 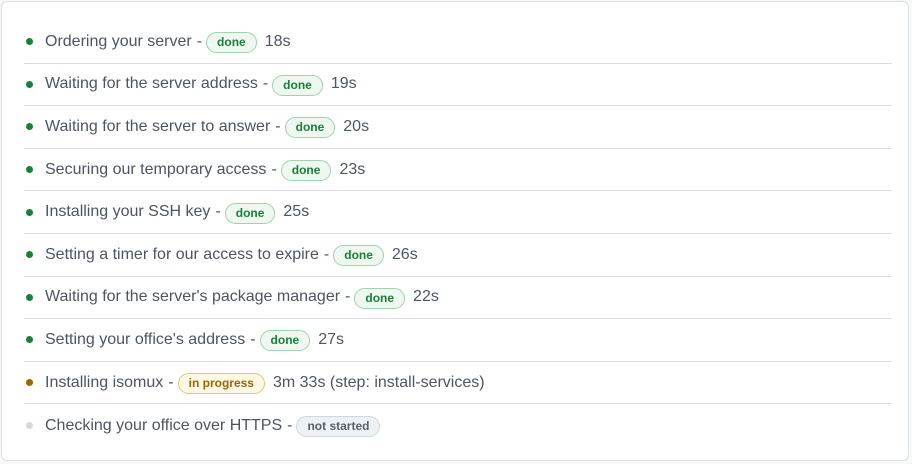 I want to click on step-duration: 27s, so click(x=331, y=339).